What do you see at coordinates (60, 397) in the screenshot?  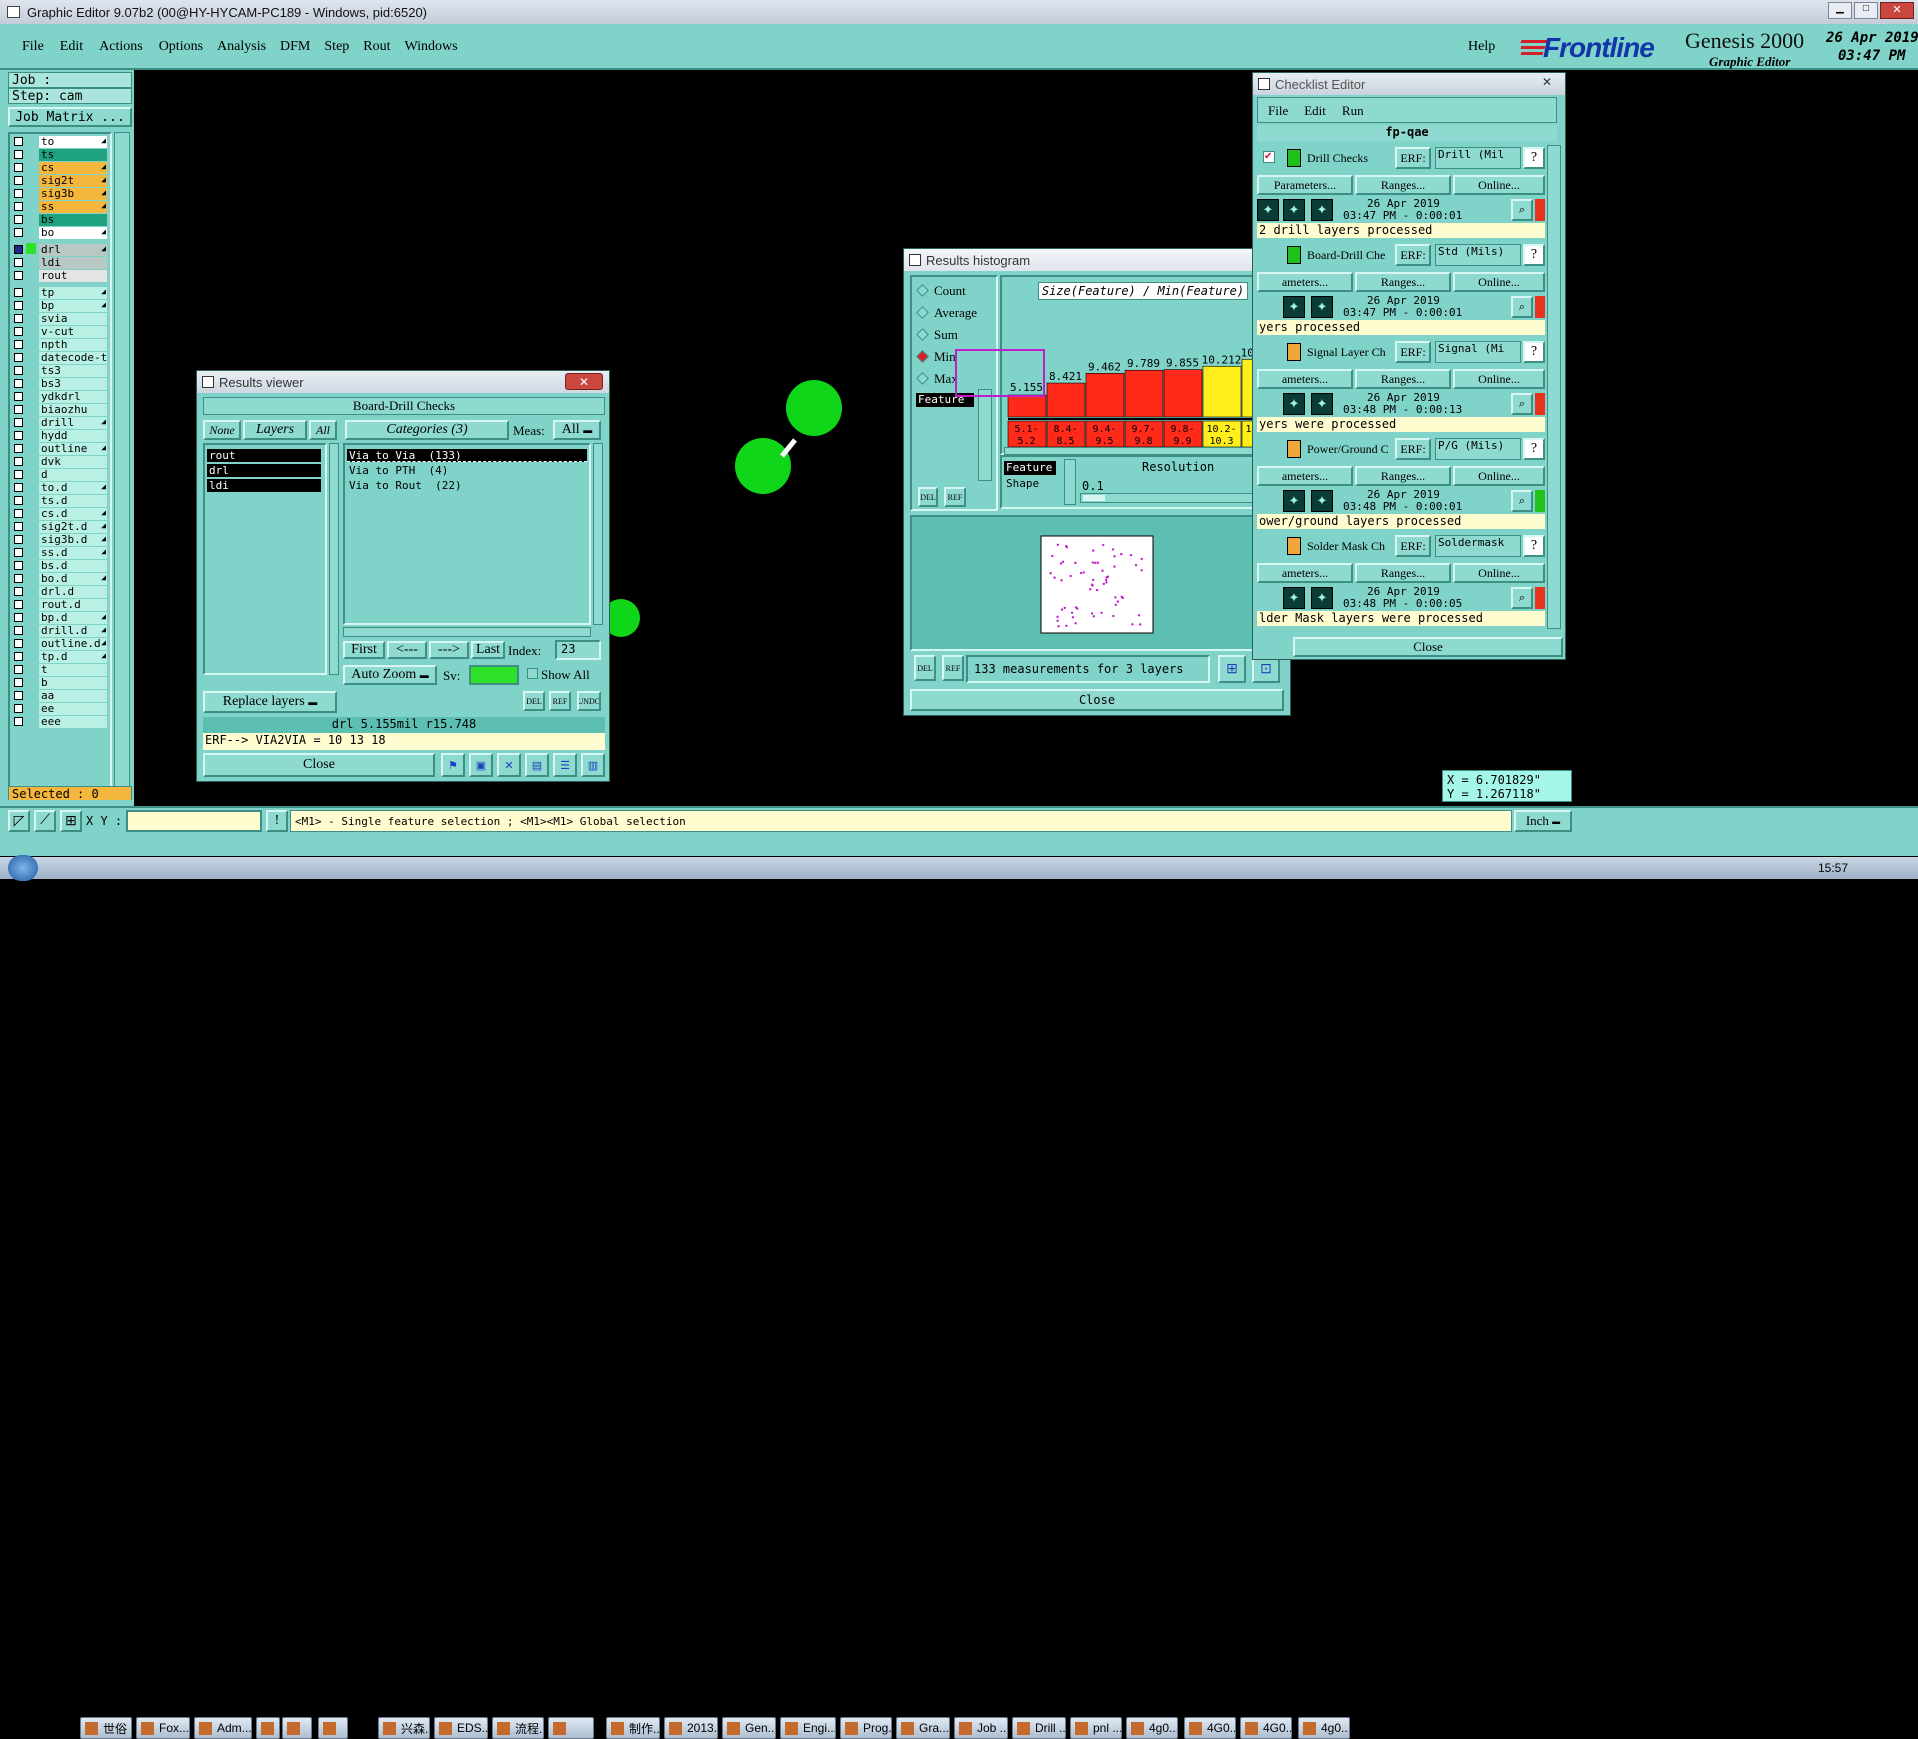 I see `layer-row: ydkdrl` at bounding box center [60, 397].